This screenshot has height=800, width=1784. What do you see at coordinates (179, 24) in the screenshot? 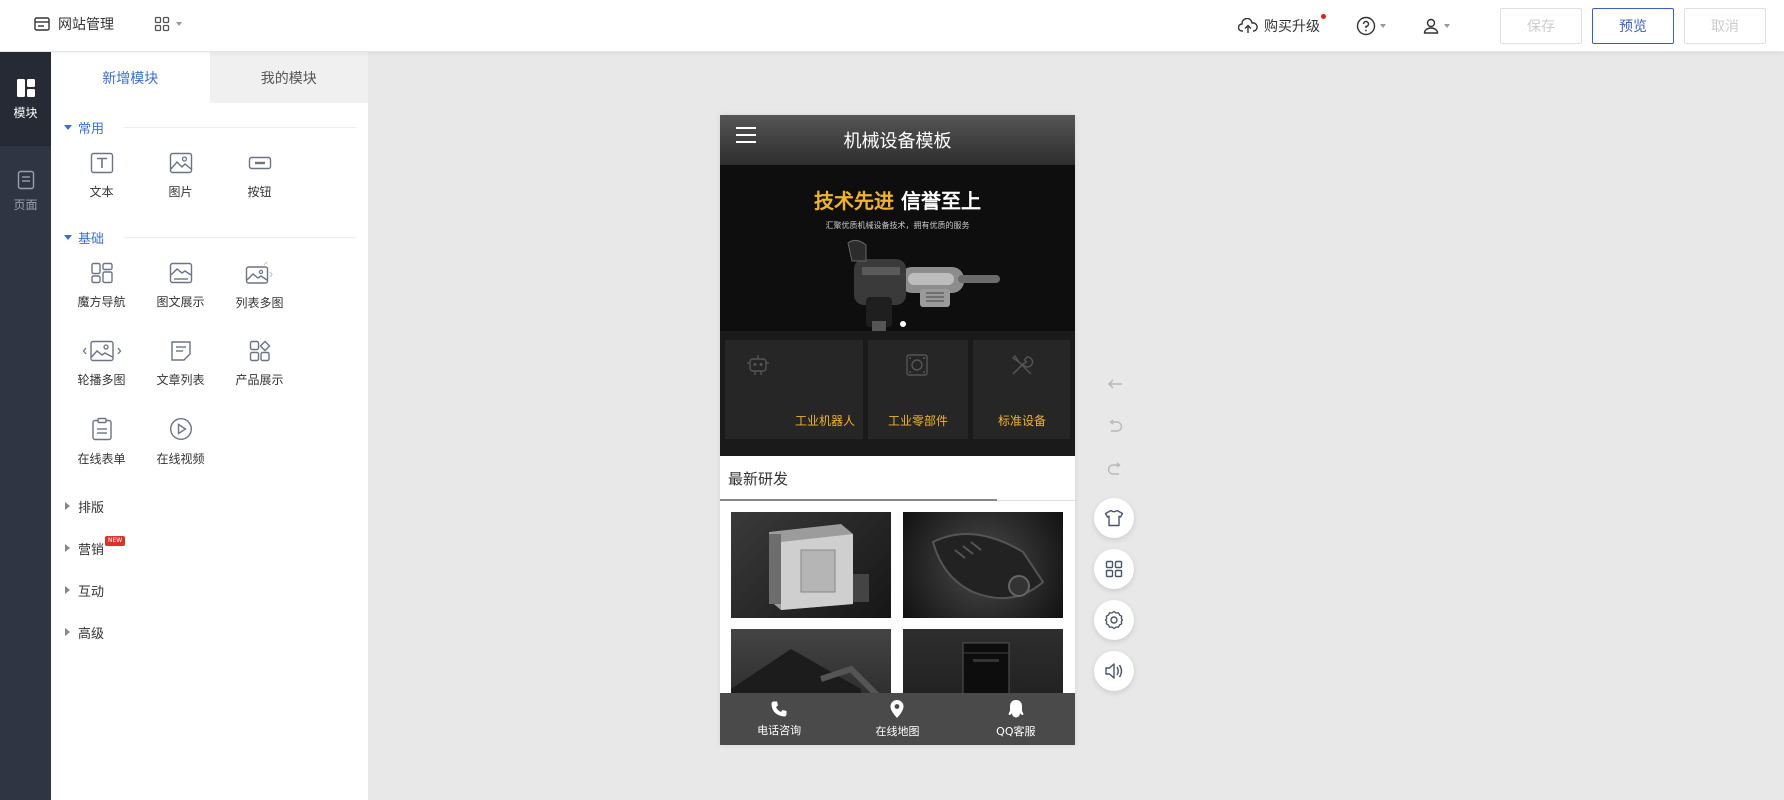
I see `chevron-down-icon` at bounding box center [179, 24].